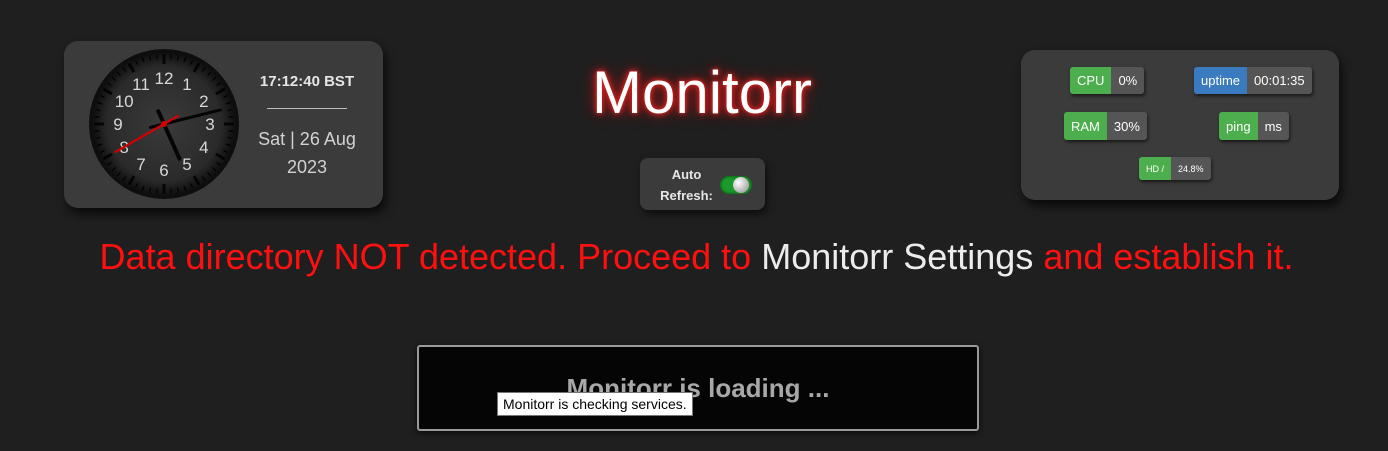 The height and width of the screenshot is (451, 1388). What do you see at coordinates (307, 153) in the screenshot?
I see `clock-date: Sat | 26 Aug 2023` at bounding box center [307, 153].